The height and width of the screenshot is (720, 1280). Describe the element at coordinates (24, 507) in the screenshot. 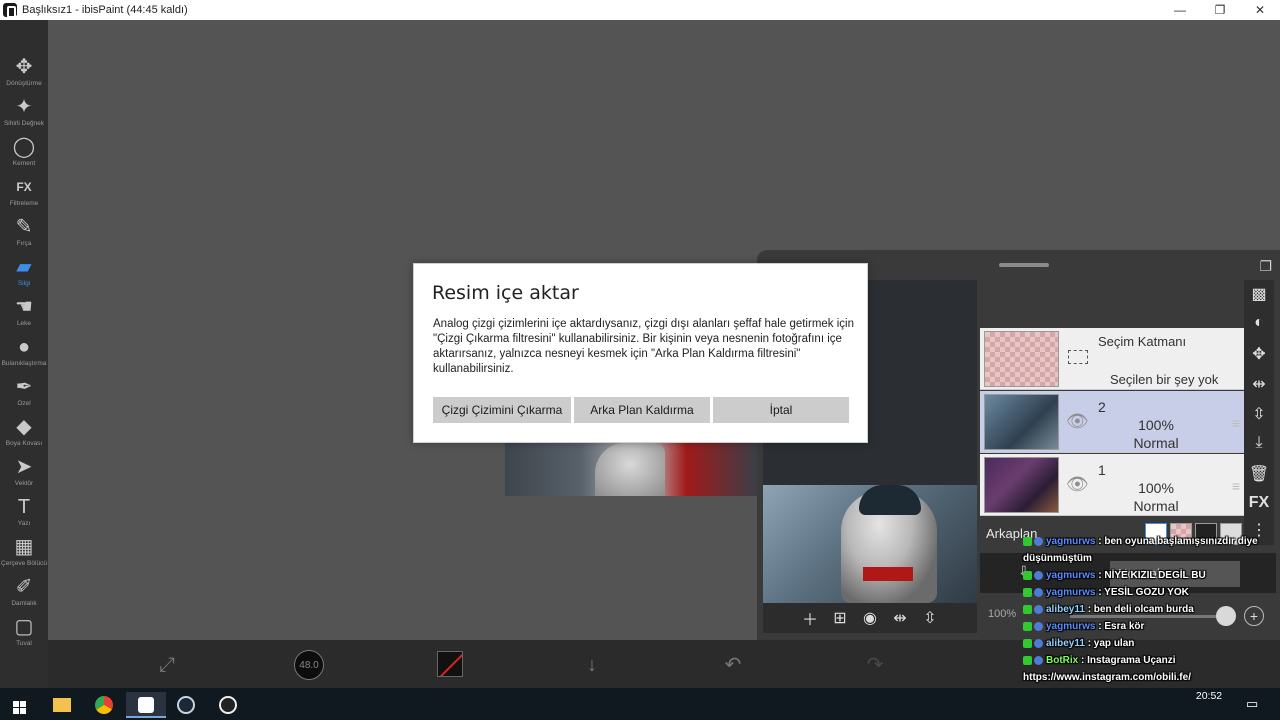

I see `text-icon: T` at that location.